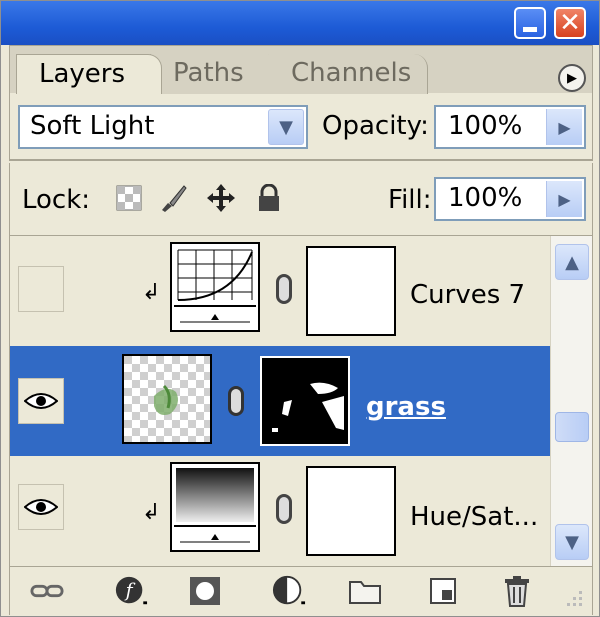  I want to click on triangle-right-icon: ▶, so click(572, 78).